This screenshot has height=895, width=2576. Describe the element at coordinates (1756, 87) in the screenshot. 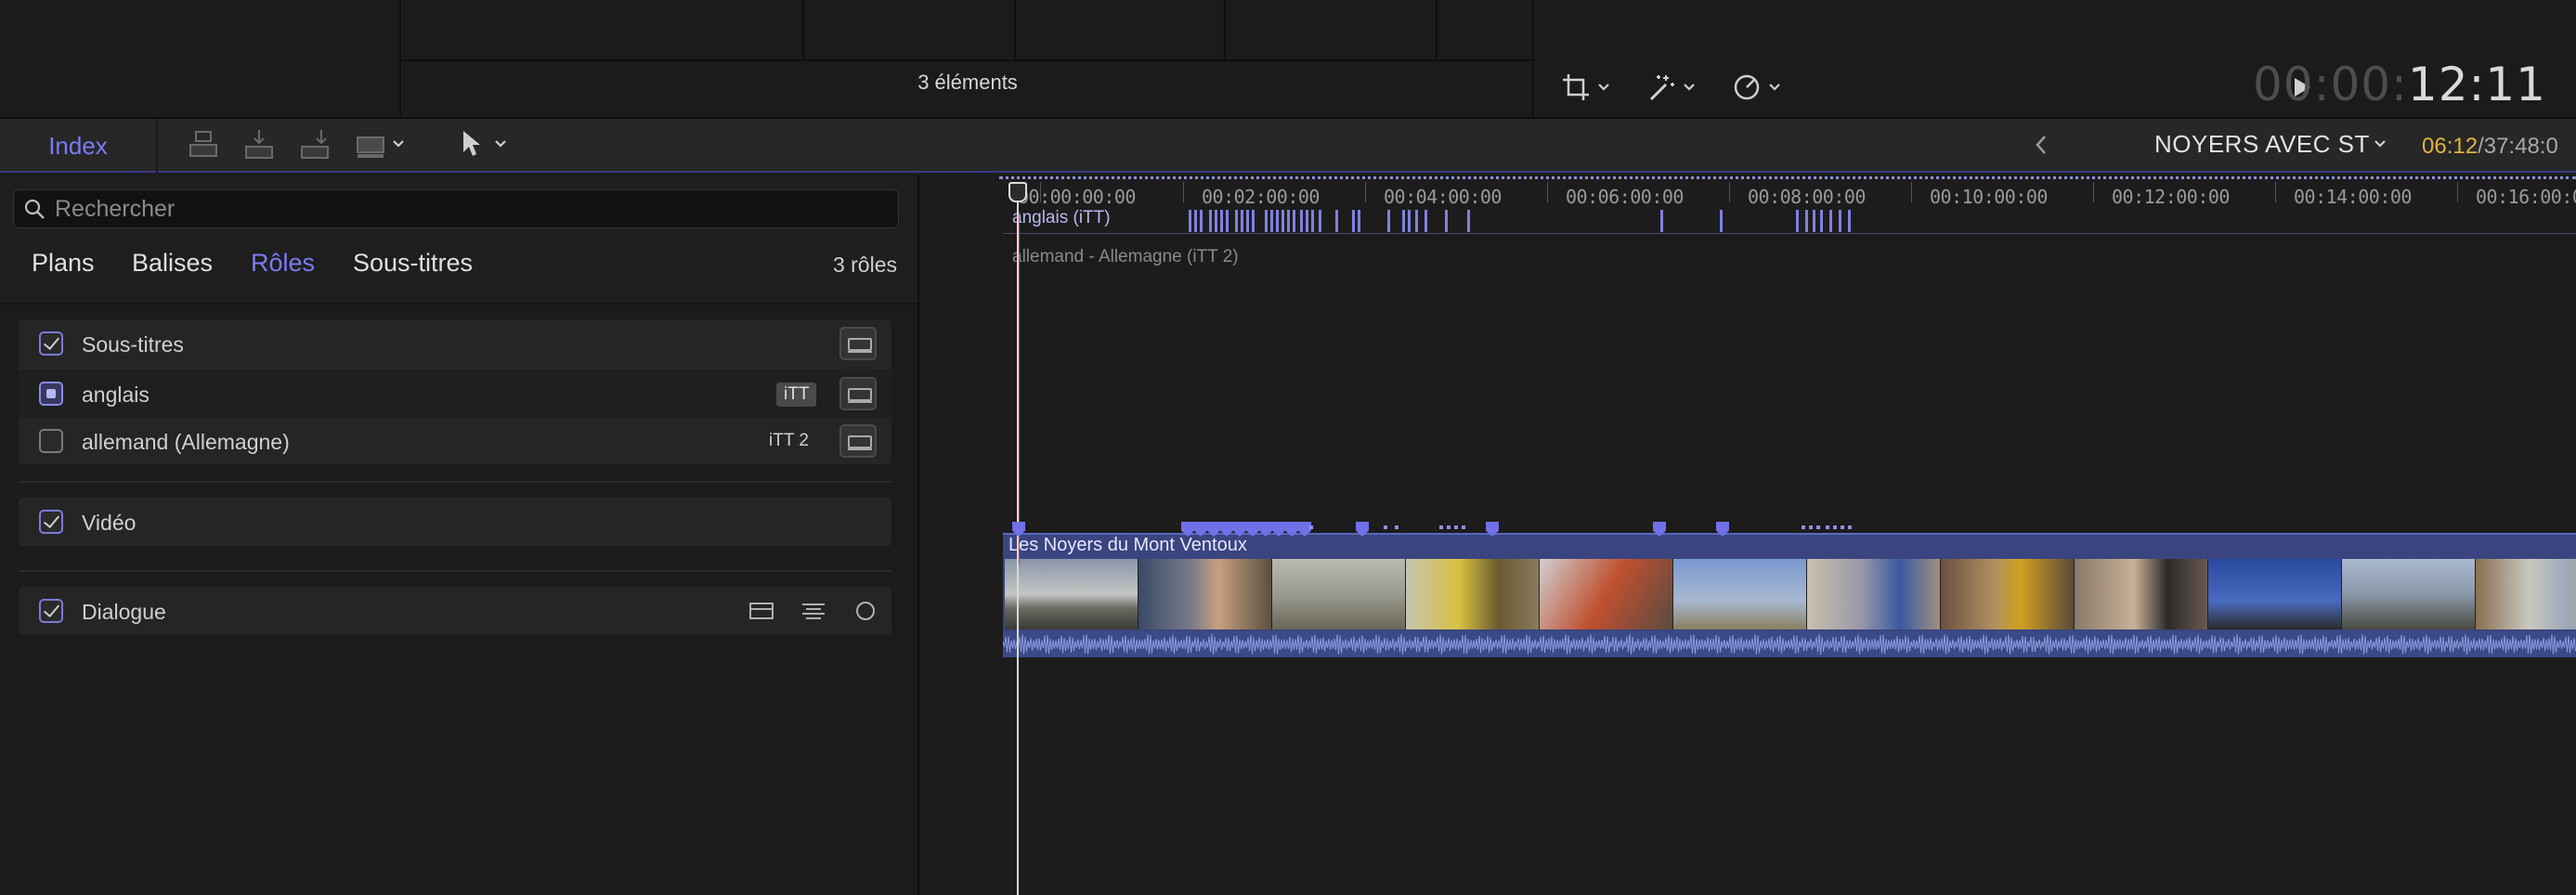

I see `retime-menu-button` at that location.